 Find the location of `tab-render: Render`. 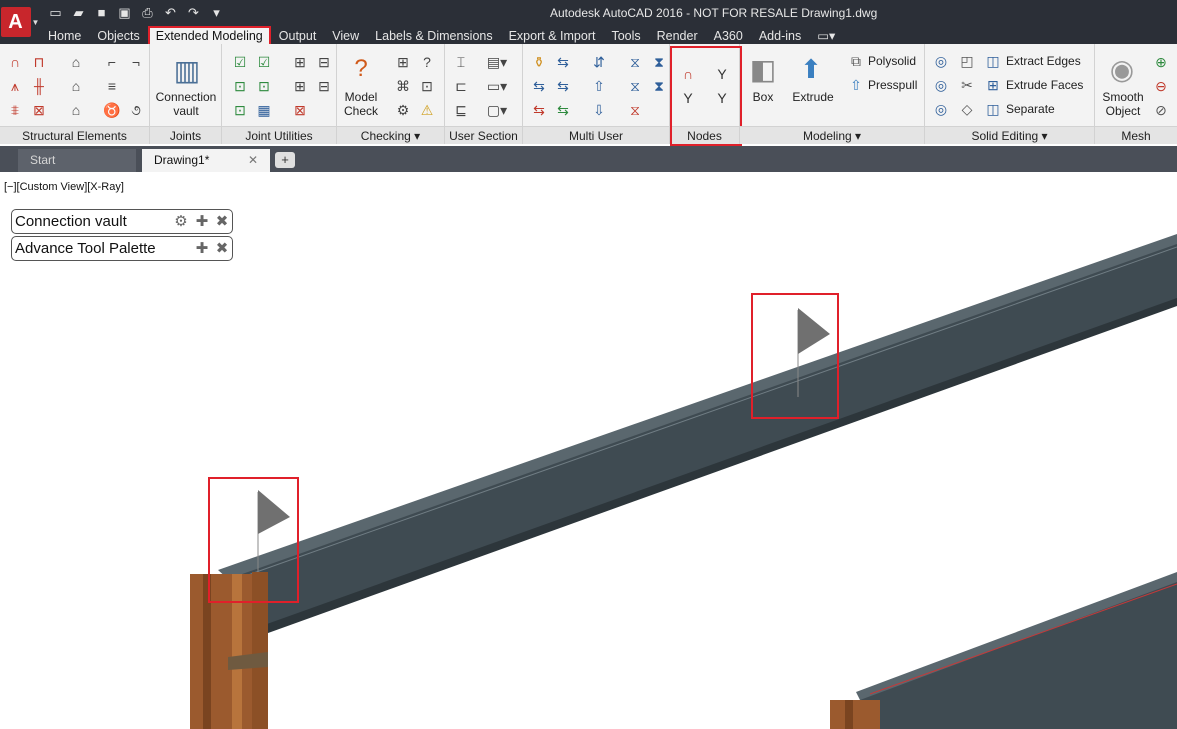

tab-render: Render is located at coordinates (677, 36).